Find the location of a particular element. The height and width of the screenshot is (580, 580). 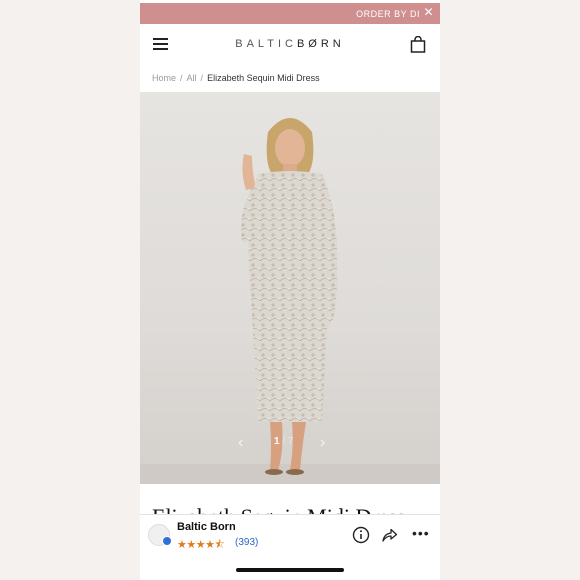

hamburger-menu-icon is located at coordinates (160, 44).